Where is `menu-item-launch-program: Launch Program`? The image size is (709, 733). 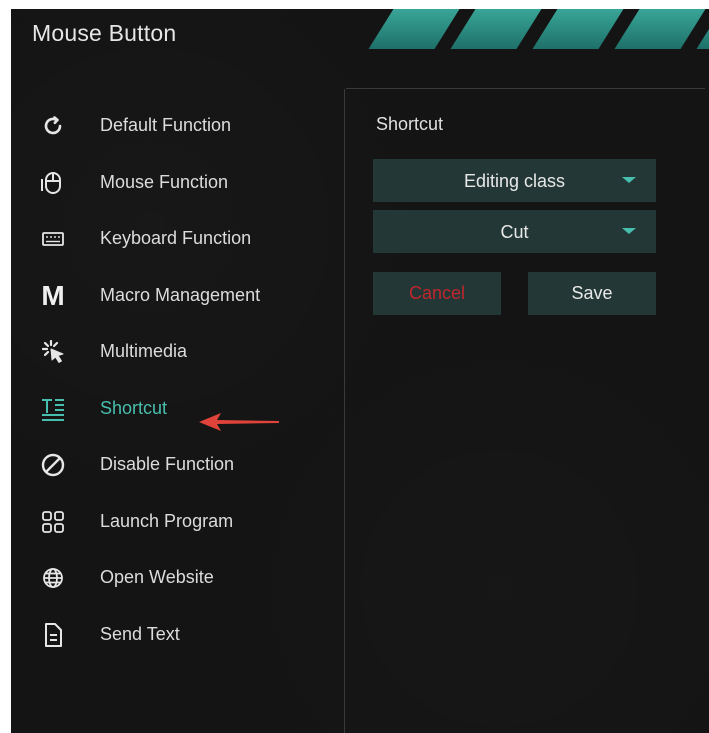 menu-item-launch-program: Launch Program is located at coordinates (177, 521).